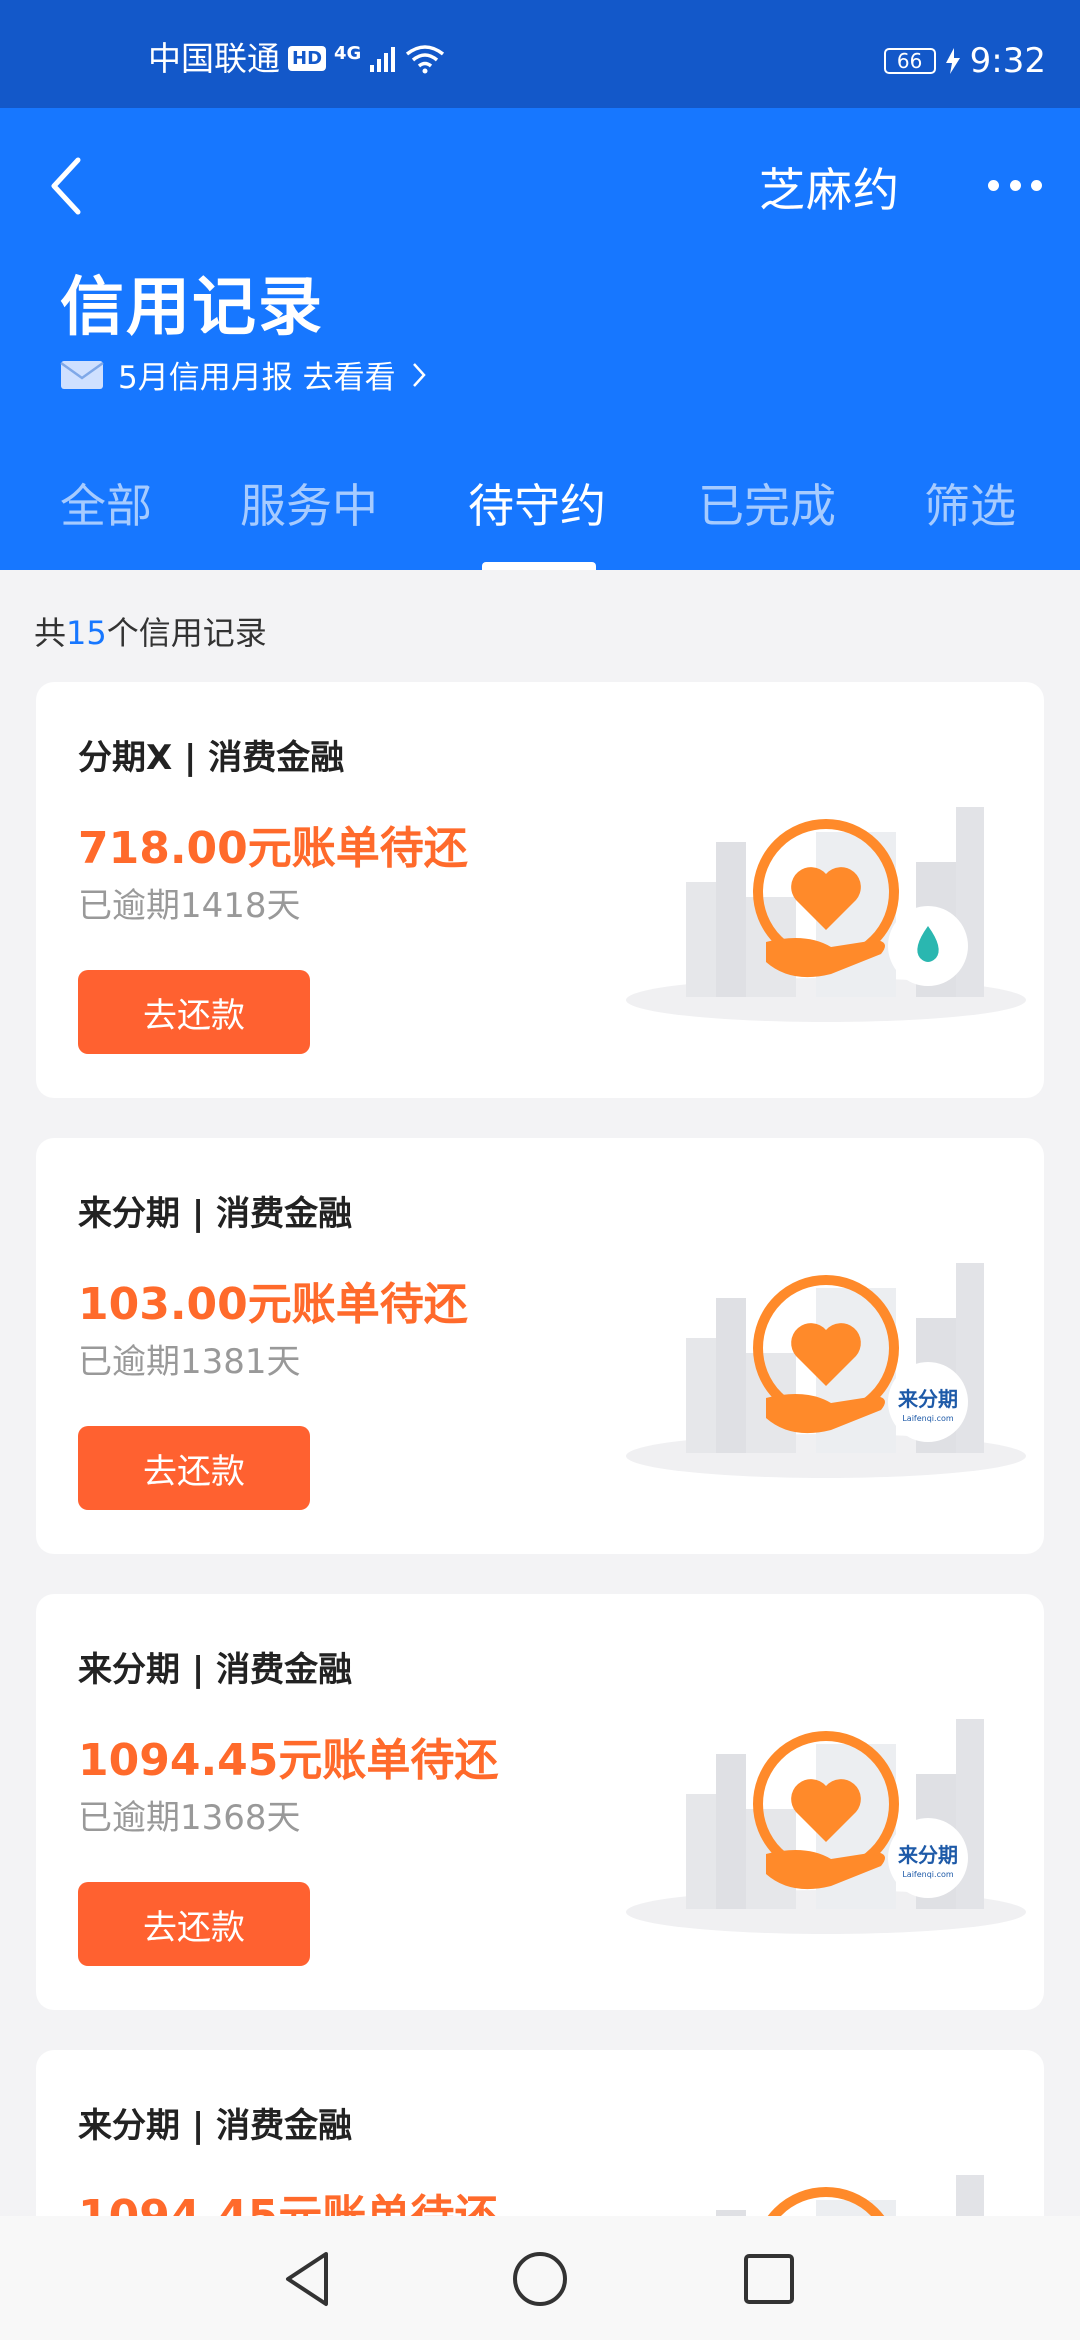 This screenshot has width=1080, height=2340. I want to click on heart-hand-illustration, so click(826, 922).